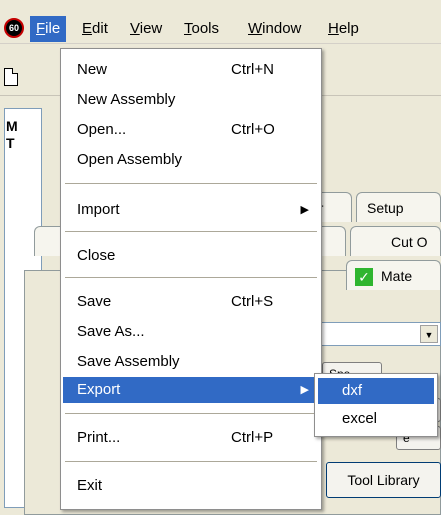 The height and width of the screenshot is (515, 441). I want to click on file-menu-save-shortcut: Ctrl+S, so click(252, 301).